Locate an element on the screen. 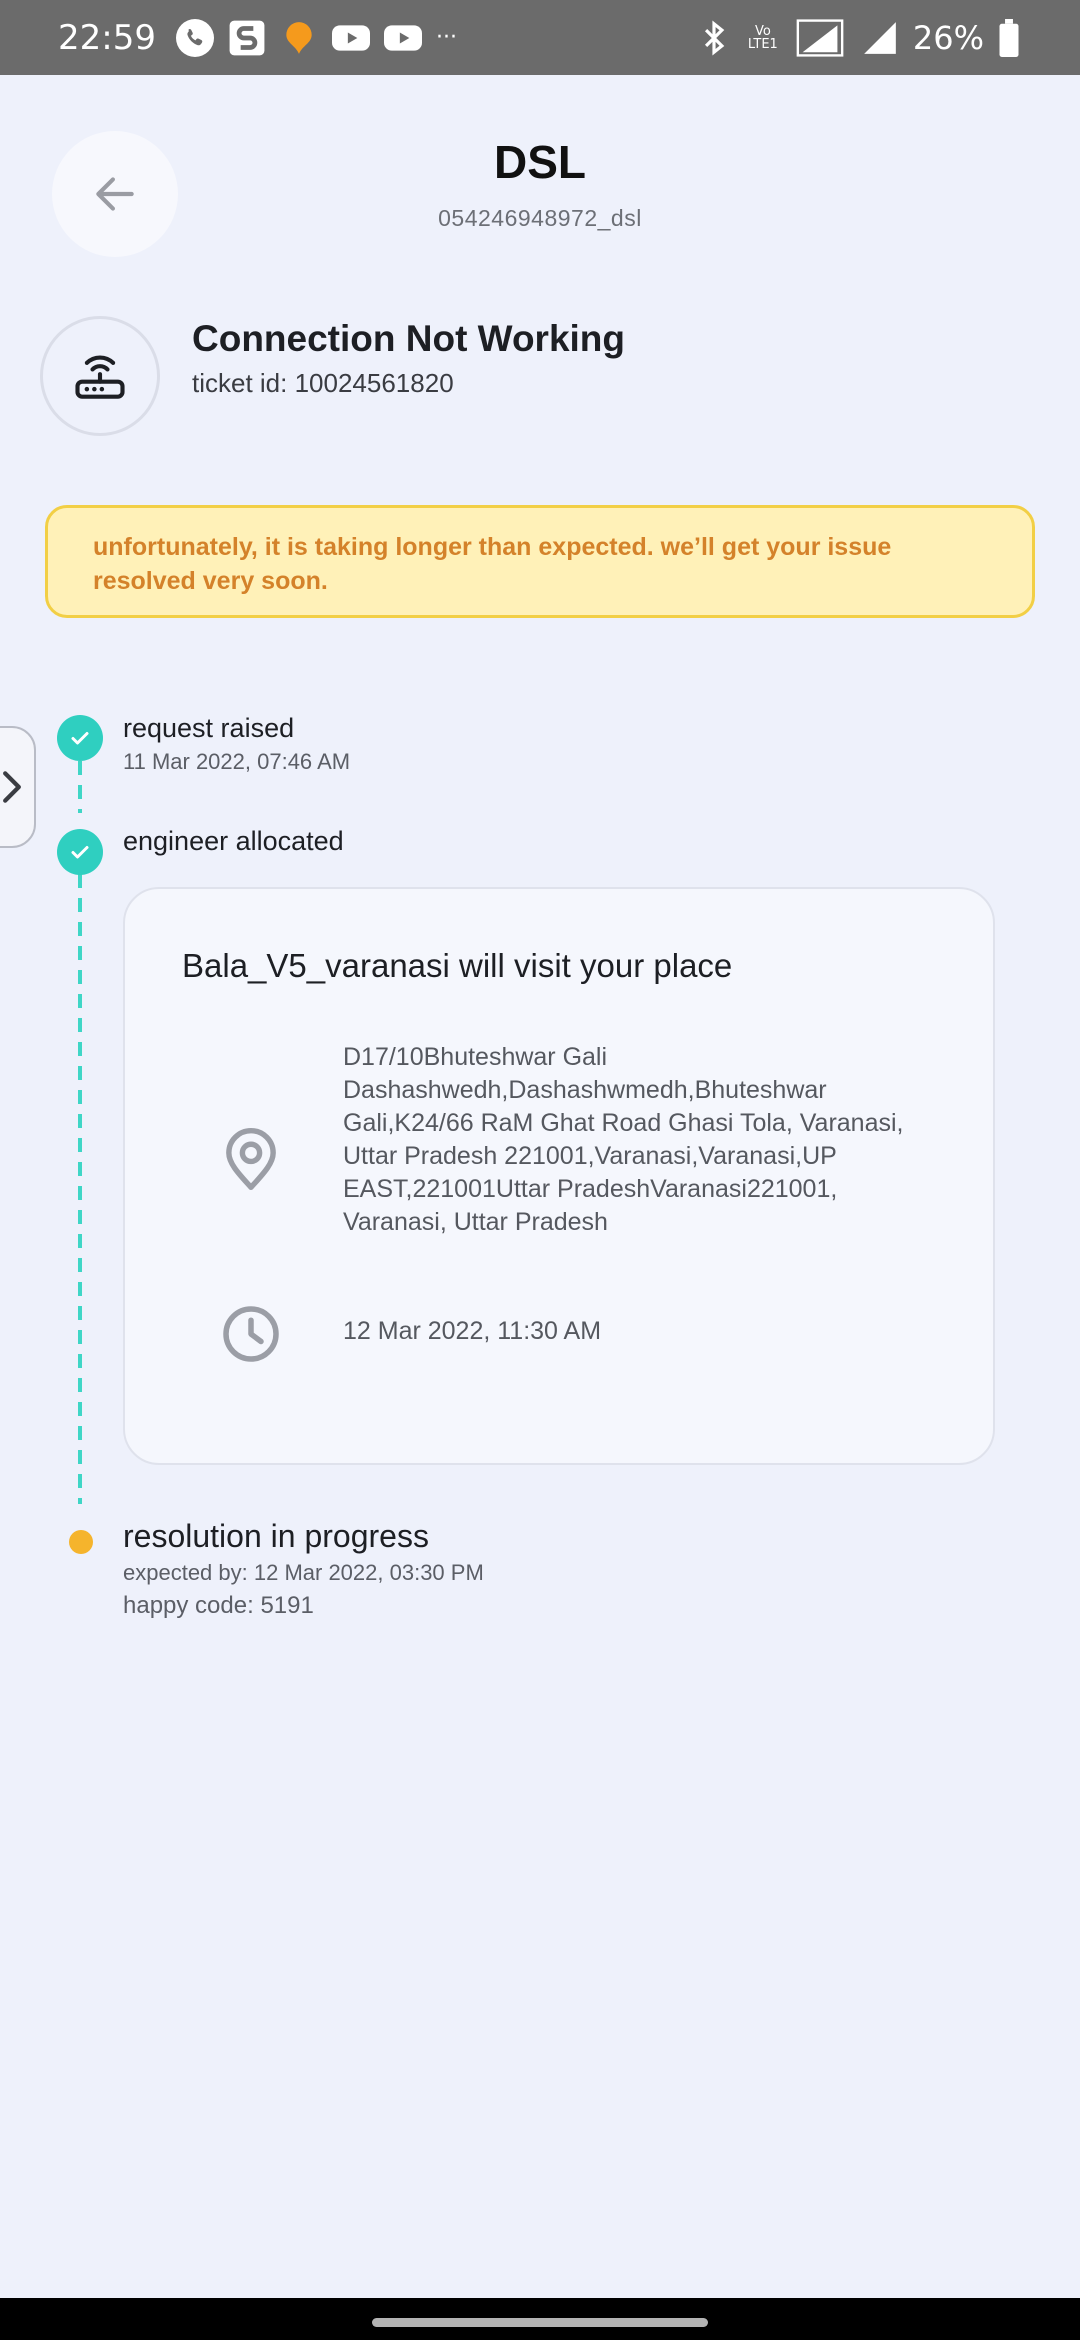 This screenshot has height=2340, width=1080. ticket-title: Connection Not Working is located at coordinates (408, 338).